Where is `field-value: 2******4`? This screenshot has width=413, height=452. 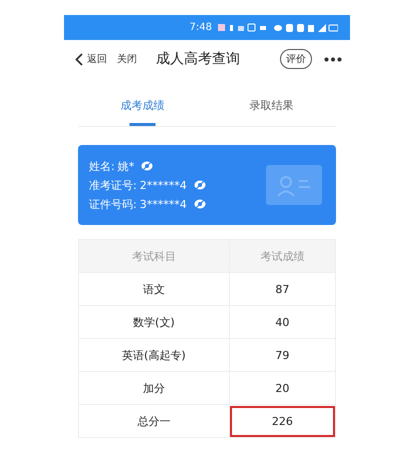
field-value: 2******4 is located at coordinates (163, 185).